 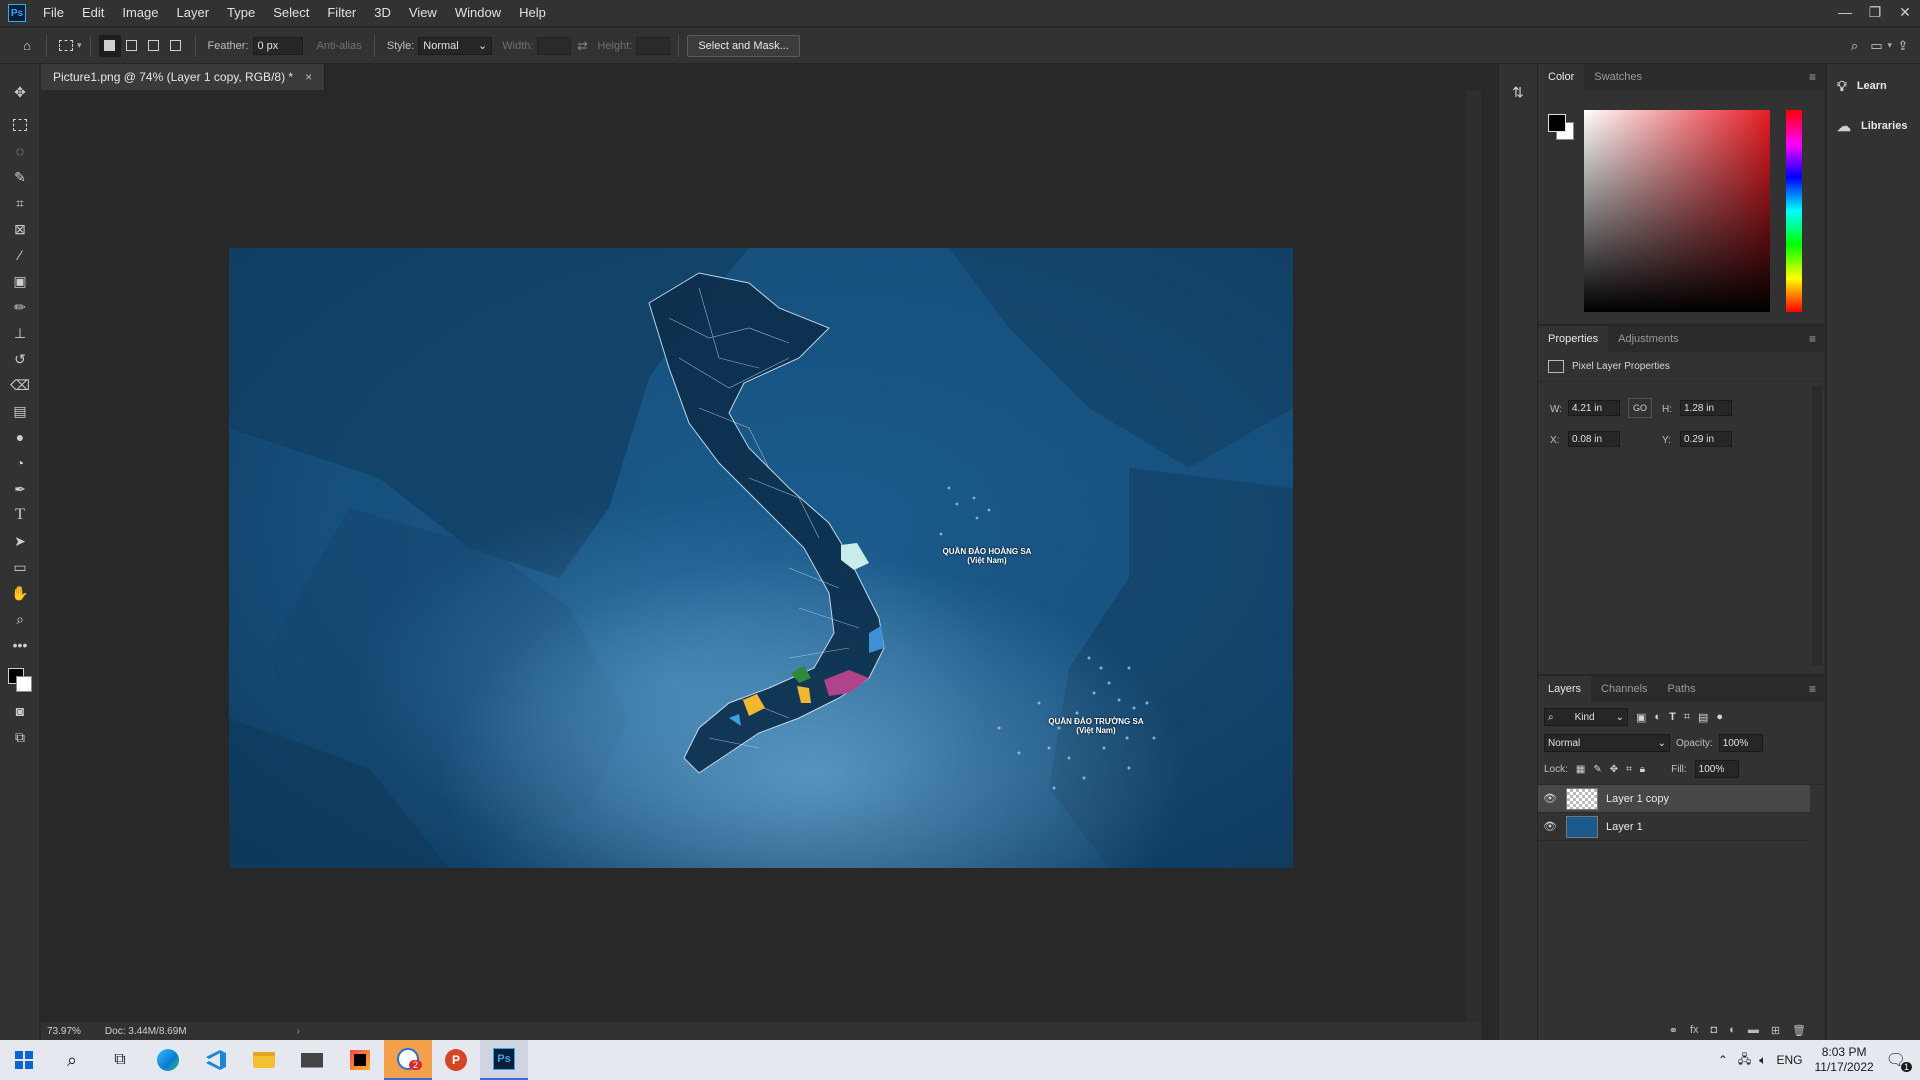 What do you see at coordinates (1744, 1060) in the screenshot?
I see `network-icon: 🖧︎` at bounding box center [1744, 1060].